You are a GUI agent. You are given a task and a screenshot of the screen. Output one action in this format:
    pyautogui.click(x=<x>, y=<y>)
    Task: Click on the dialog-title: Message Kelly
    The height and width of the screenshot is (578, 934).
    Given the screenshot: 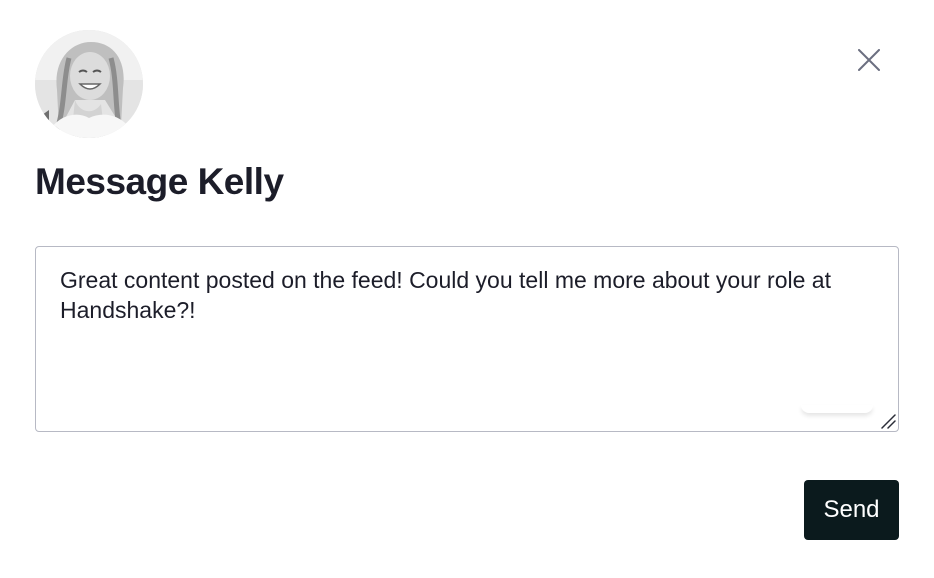 What is the action you would take?
    pyautogui.click(x=159, y=181)
    